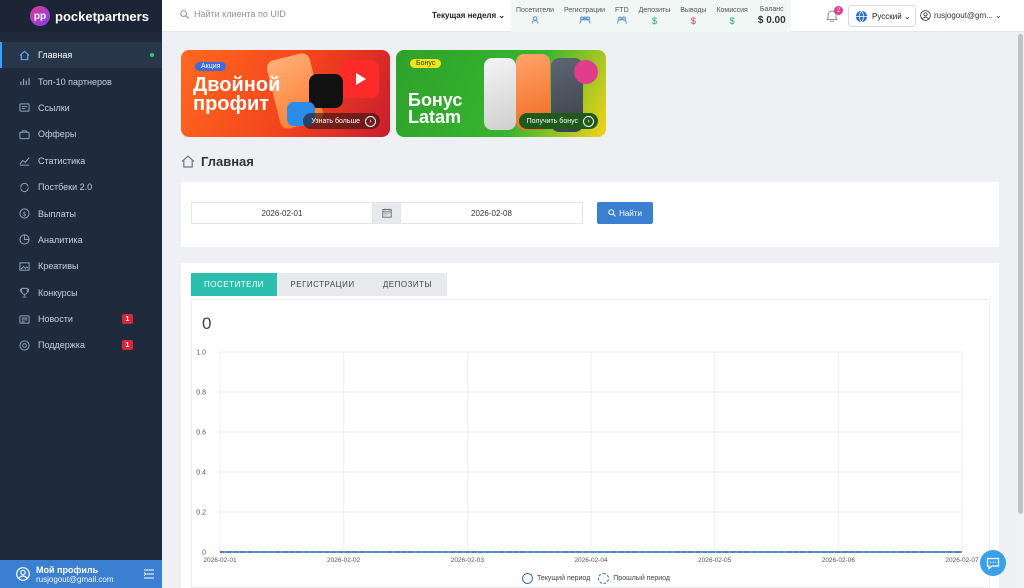  Describe the element at coordinates (81, 161) in the screenshot. I see `sidebar-item-statistics: Статистика` at that location.